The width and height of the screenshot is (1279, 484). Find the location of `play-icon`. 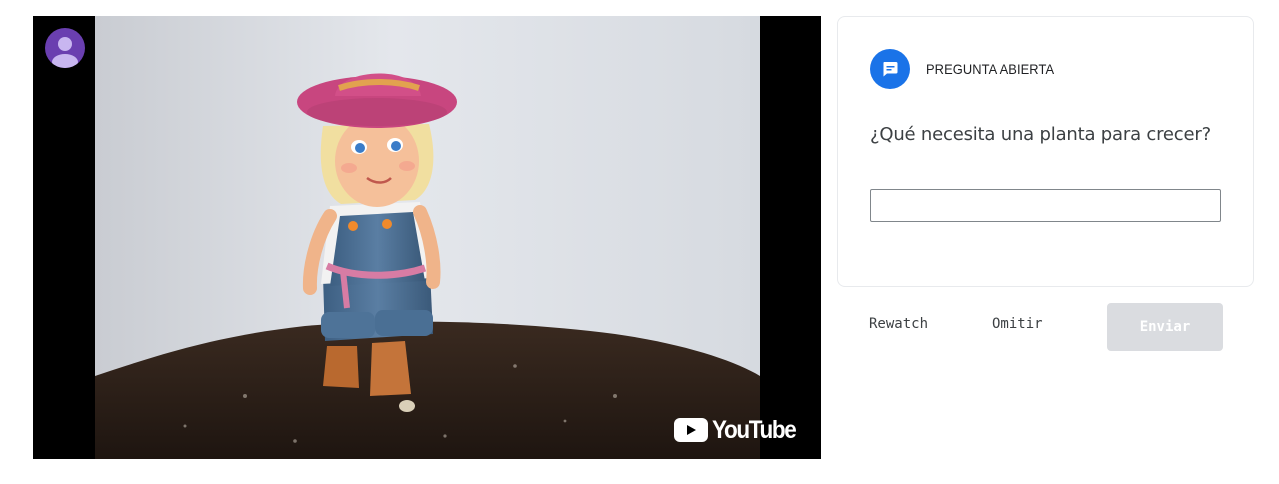

play-icon is located at coordinates (691, 430).